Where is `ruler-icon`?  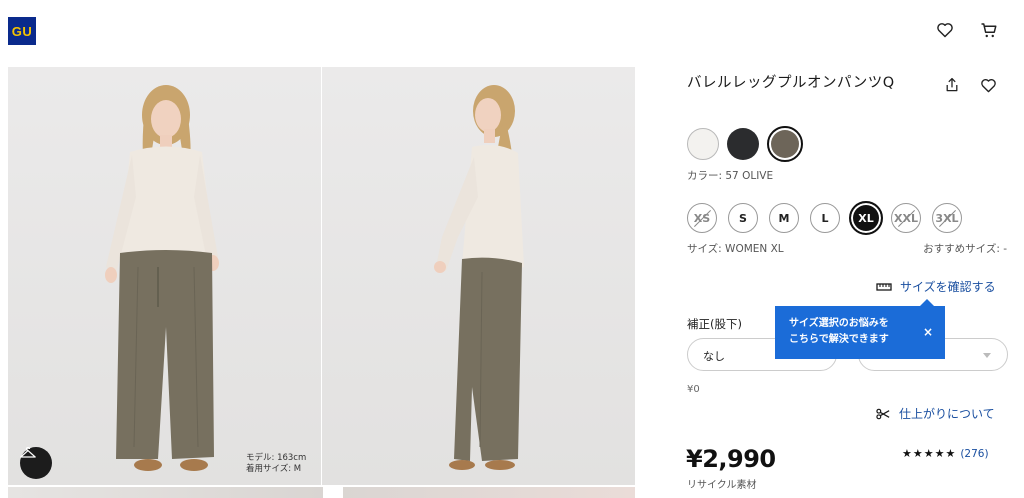
ruler-icon is located at coordinates (884, 286).